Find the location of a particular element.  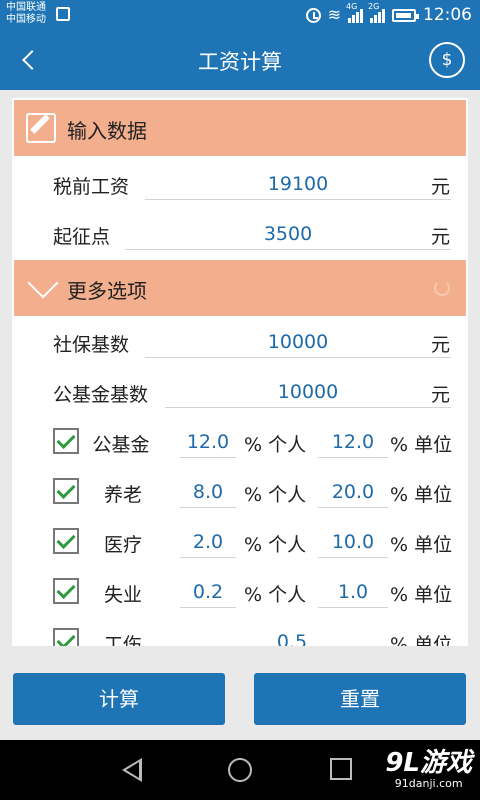

watermark-brand: 9L游戏 is located at coordinates (428, 763).